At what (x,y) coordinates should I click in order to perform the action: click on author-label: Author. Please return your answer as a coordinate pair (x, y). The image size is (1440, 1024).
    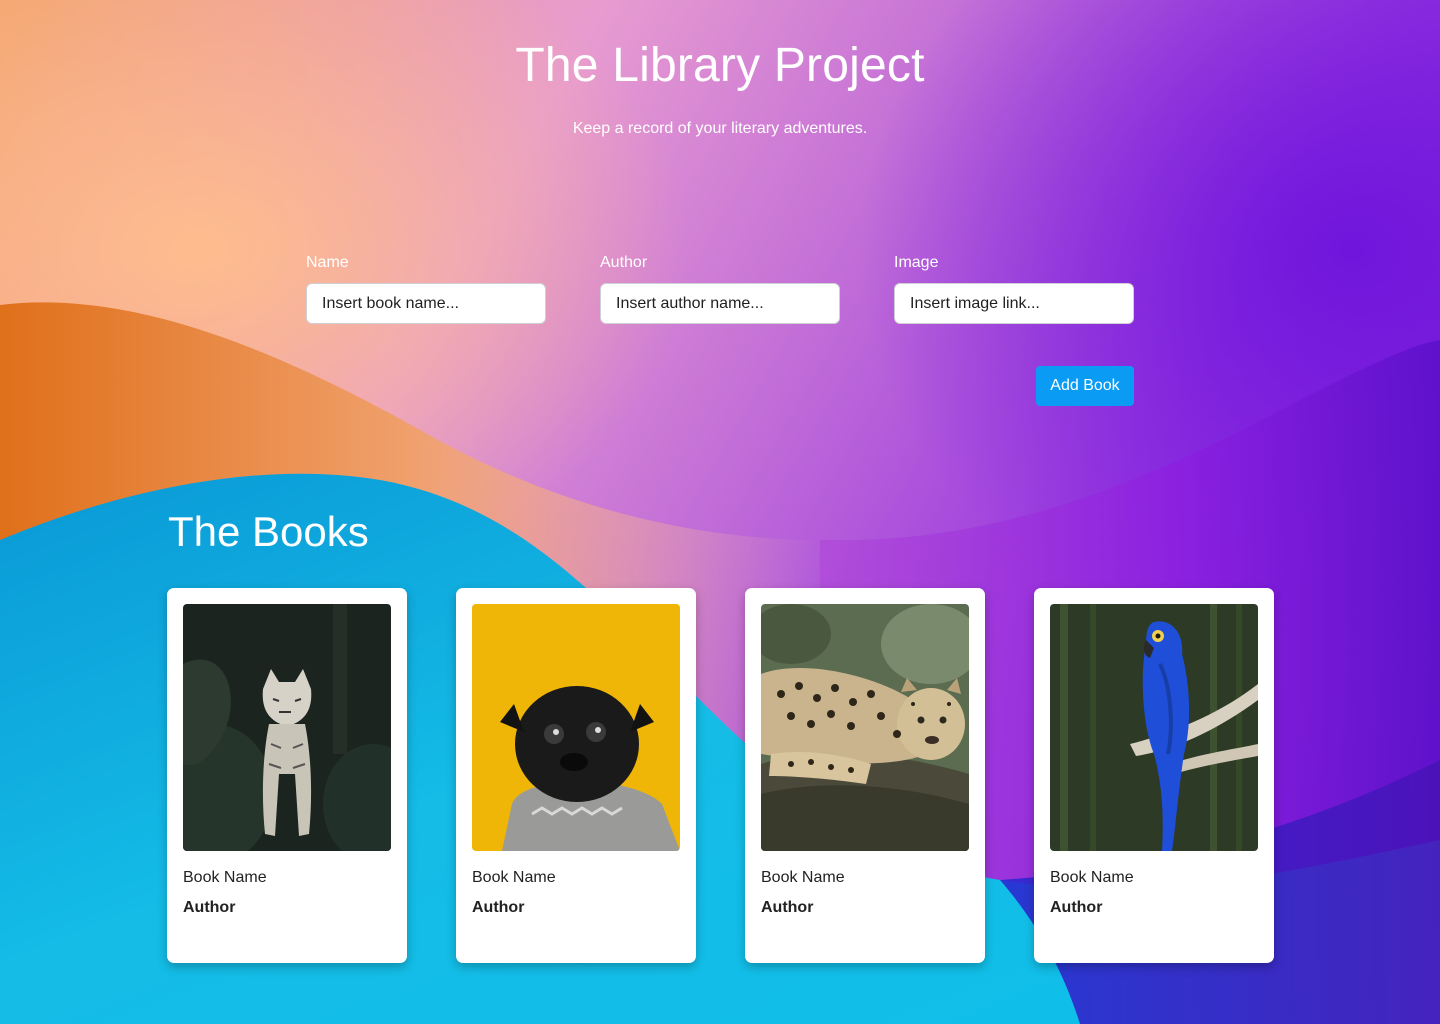
    Looking at the image, I should click on (624, 262).